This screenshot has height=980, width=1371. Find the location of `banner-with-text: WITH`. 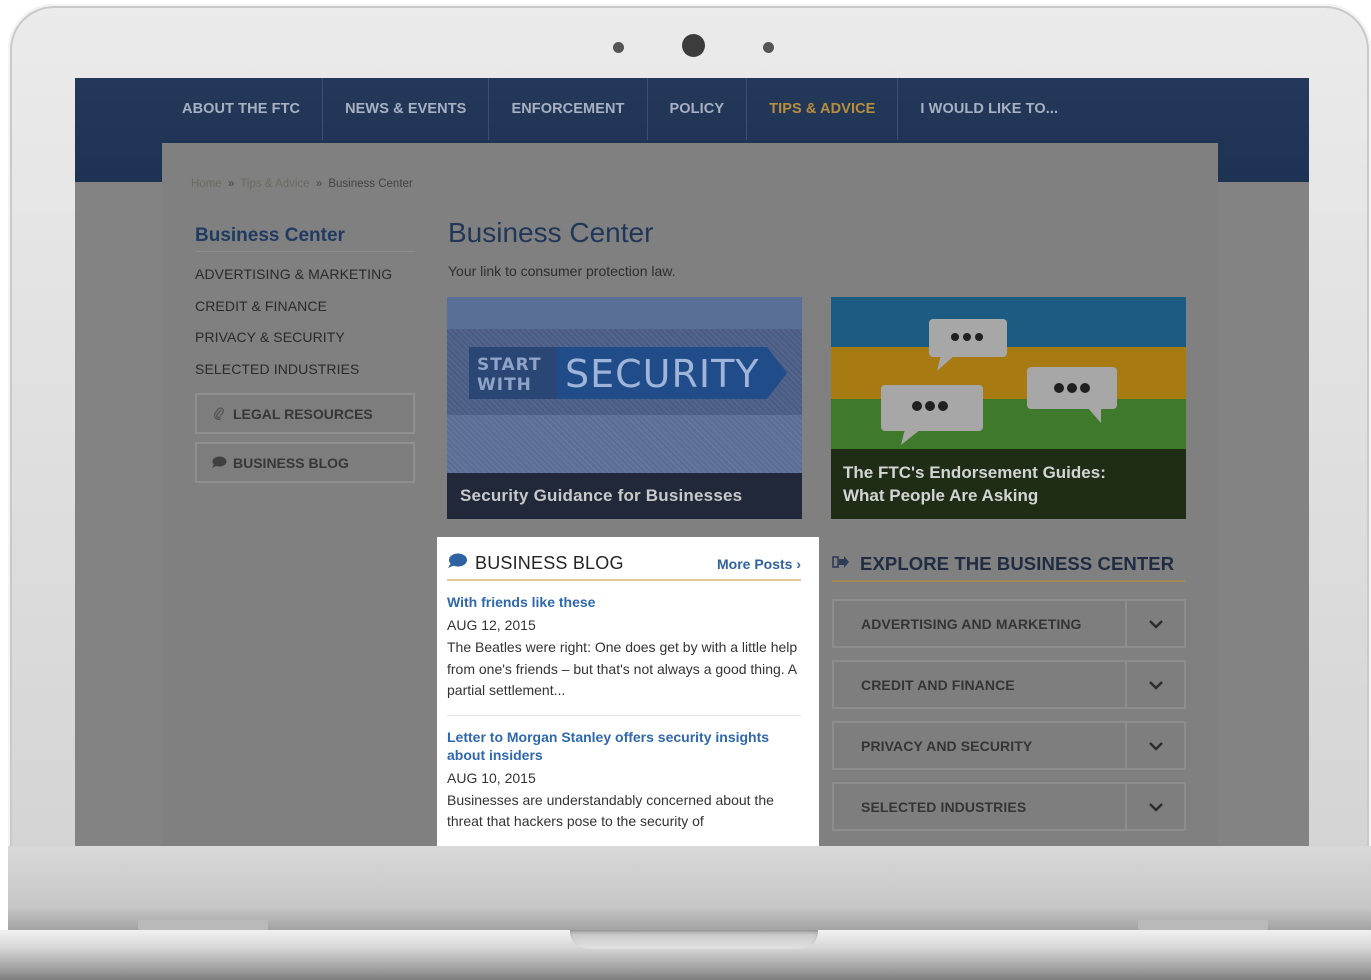

banner-with-text: WITH is located at coordinates (504, 385).